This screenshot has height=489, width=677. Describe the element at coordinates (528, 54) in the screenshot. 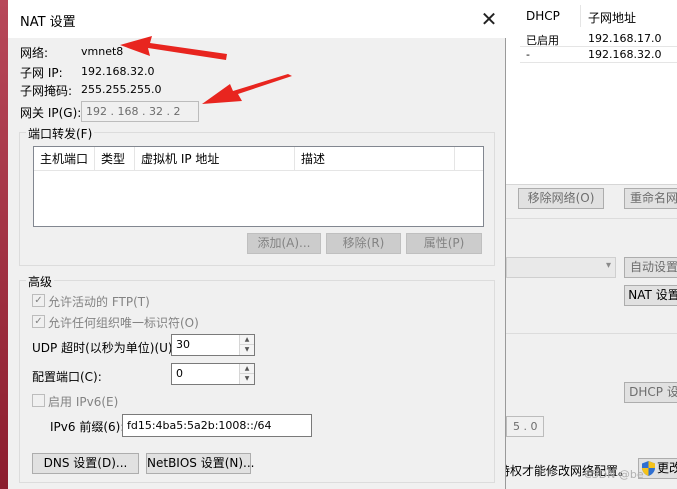

I see `row-dhcp-vmnet8: -` at that location.